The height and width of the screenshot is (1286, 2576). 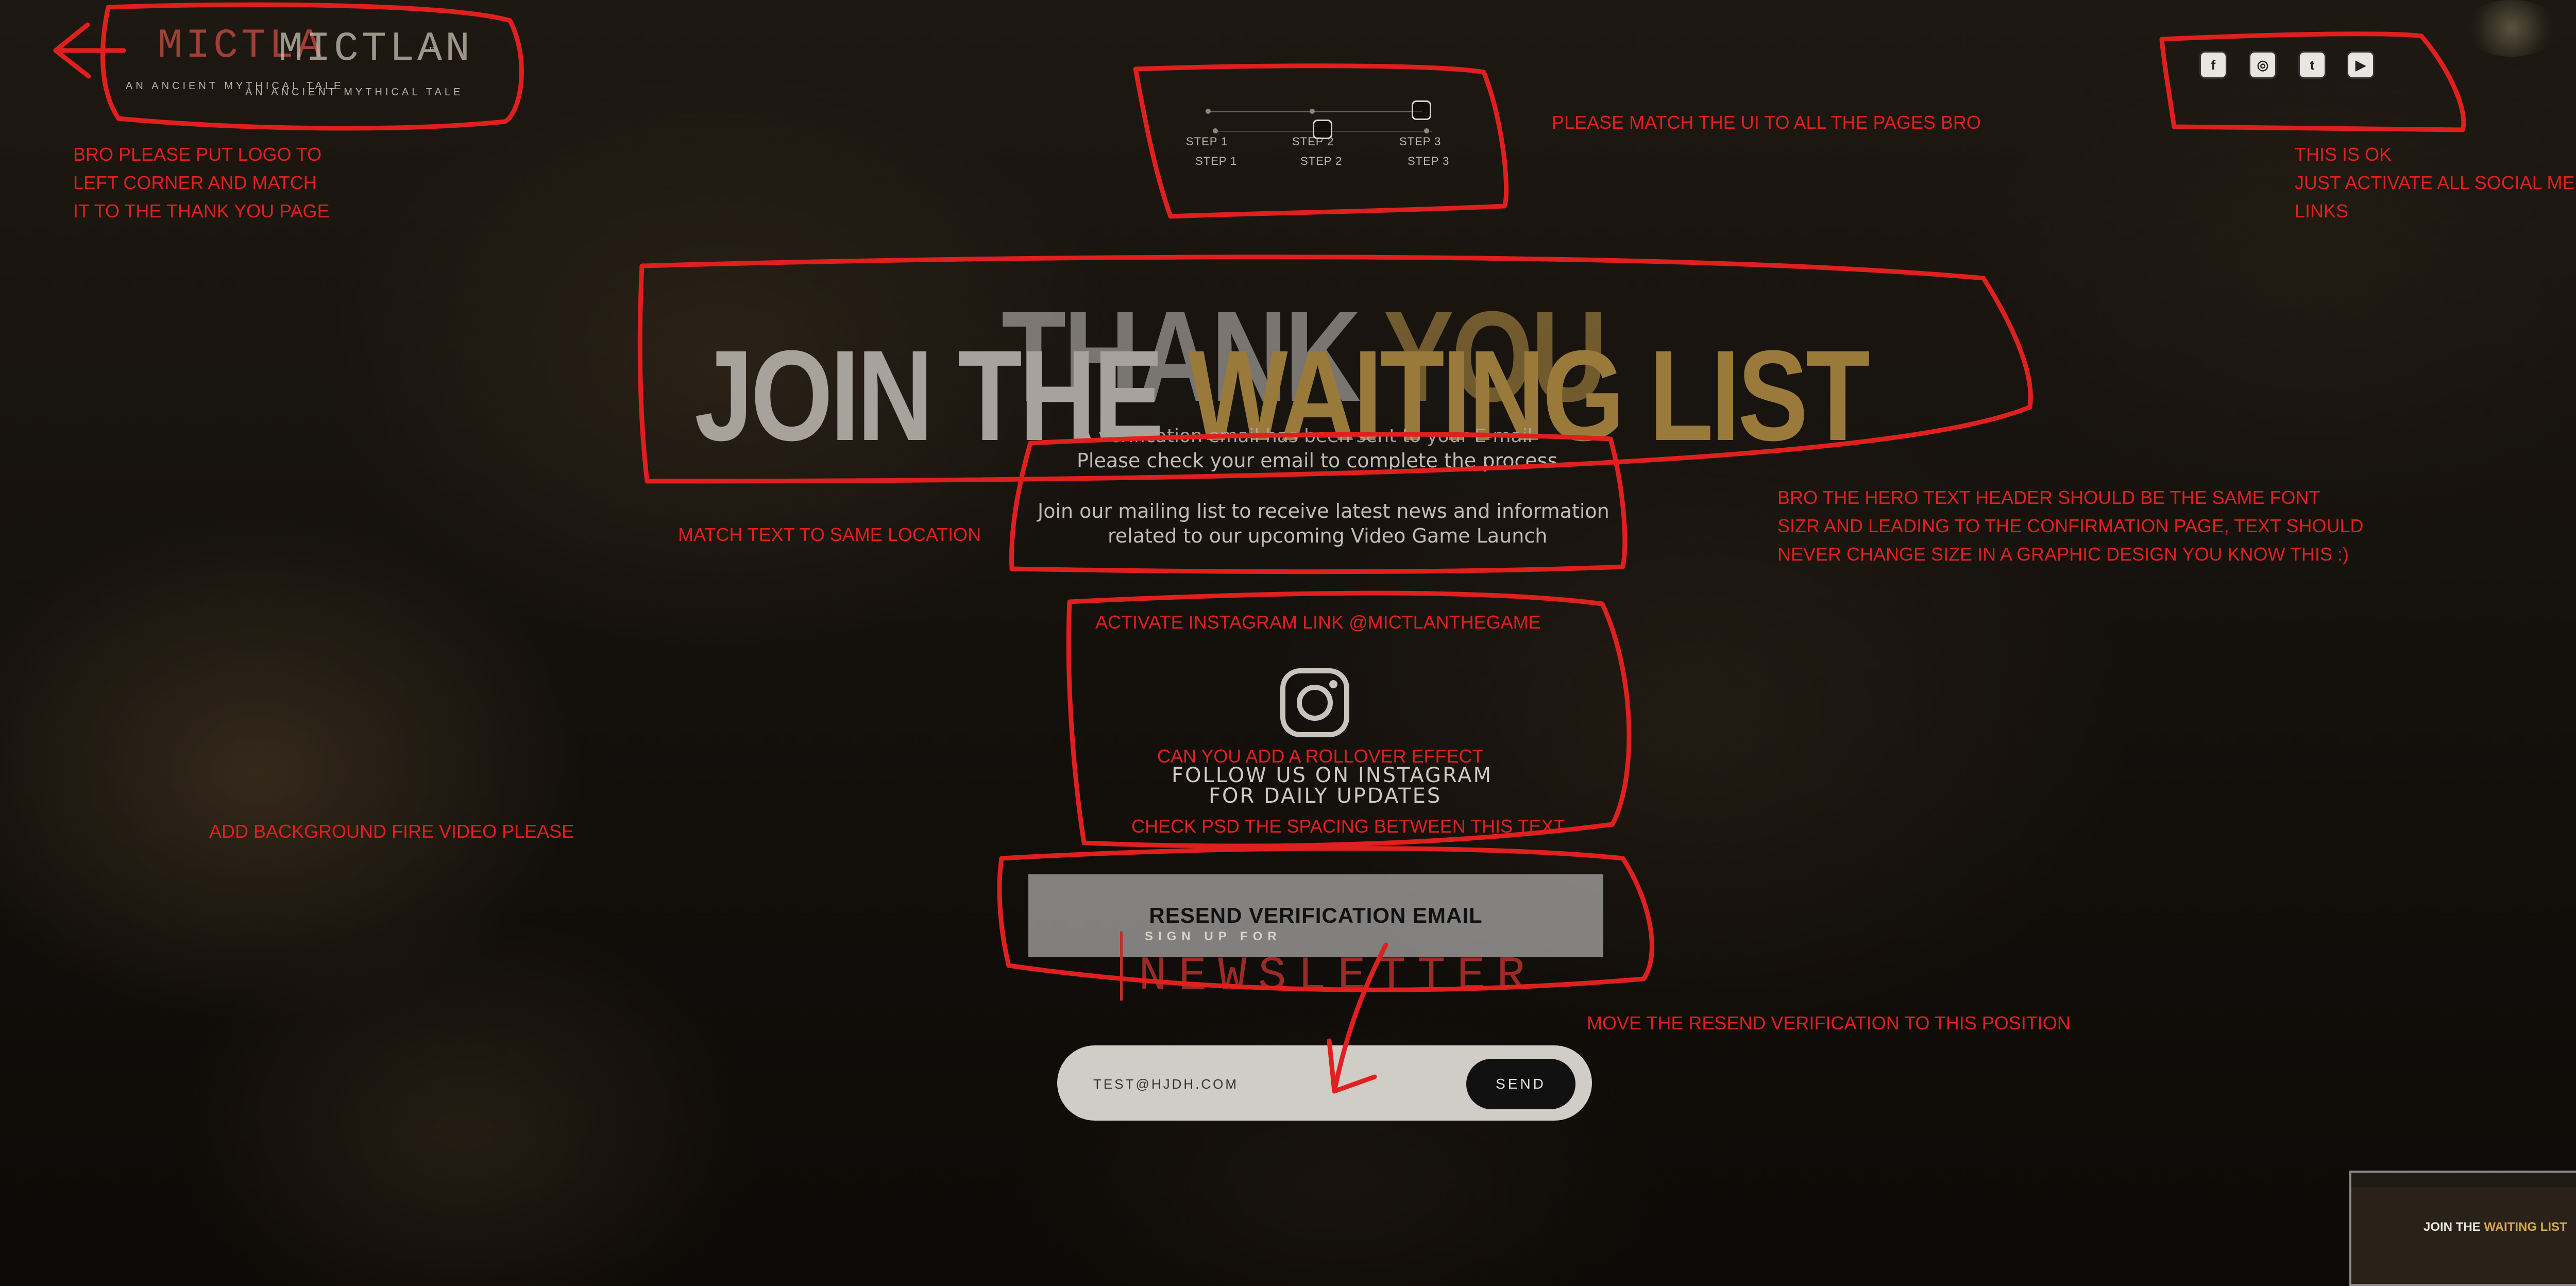 What do you see at coordinates (1322, 129) in the screenshot?
I see `step-2-icon` at bounding box center [1322, 129].